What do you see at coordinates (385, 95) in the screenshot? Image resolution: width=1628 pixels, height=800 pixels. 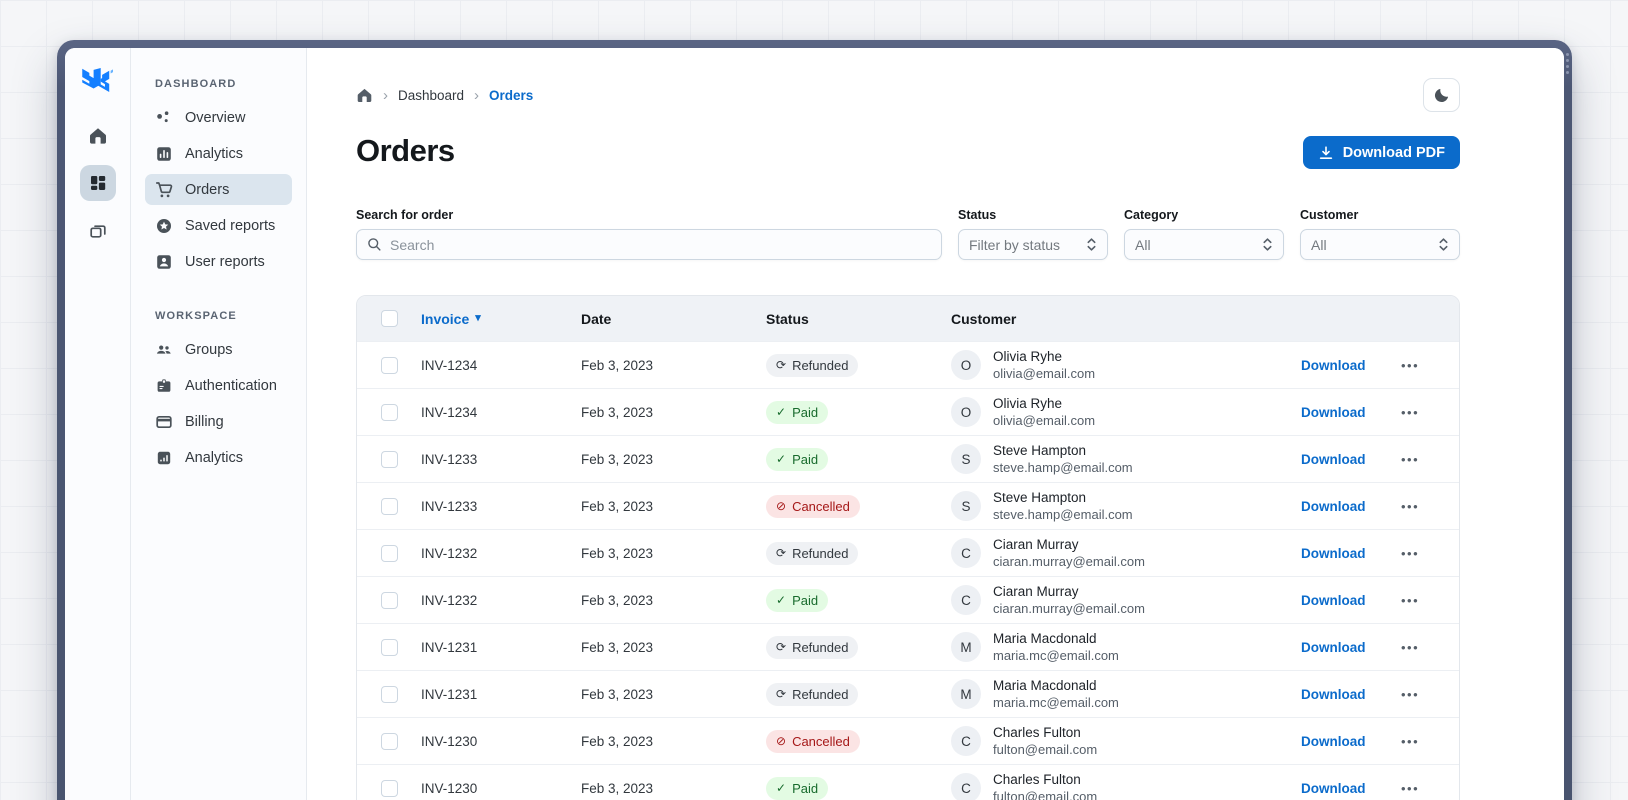 I see `chevron-right-icon: ›` at bounding box center [385, 95].